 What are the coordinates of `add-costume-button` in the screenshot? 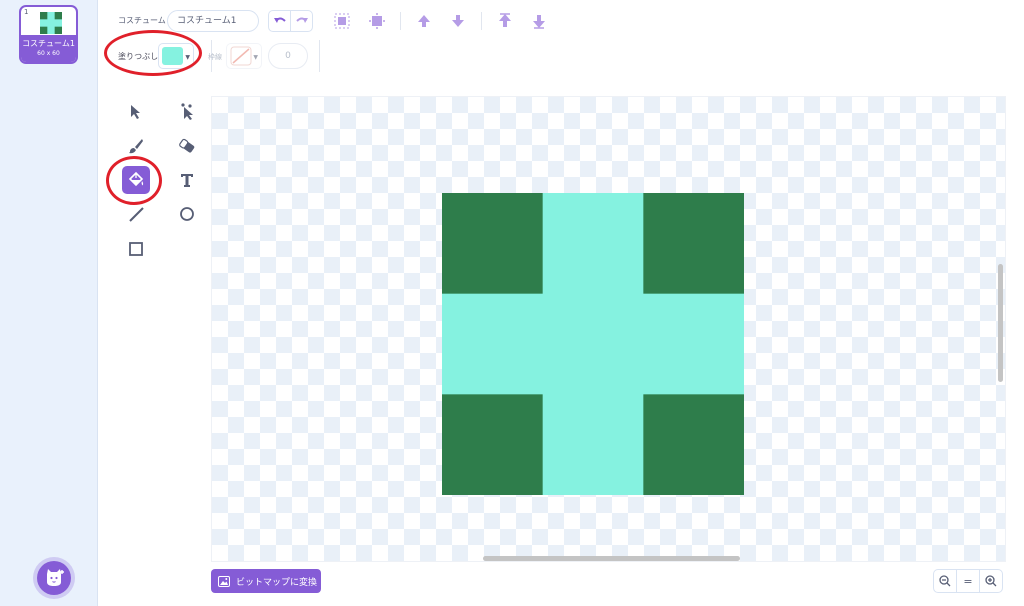 It's located at (54, 578).